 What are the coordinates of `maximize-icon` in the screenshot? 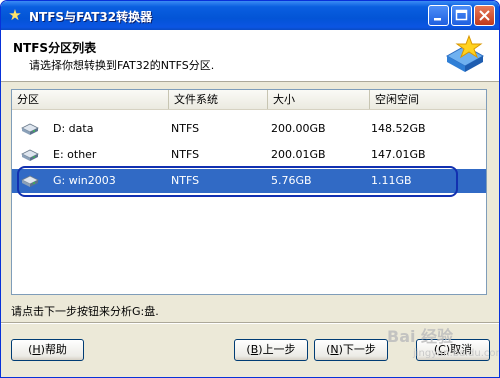 It's located at (461, 15).